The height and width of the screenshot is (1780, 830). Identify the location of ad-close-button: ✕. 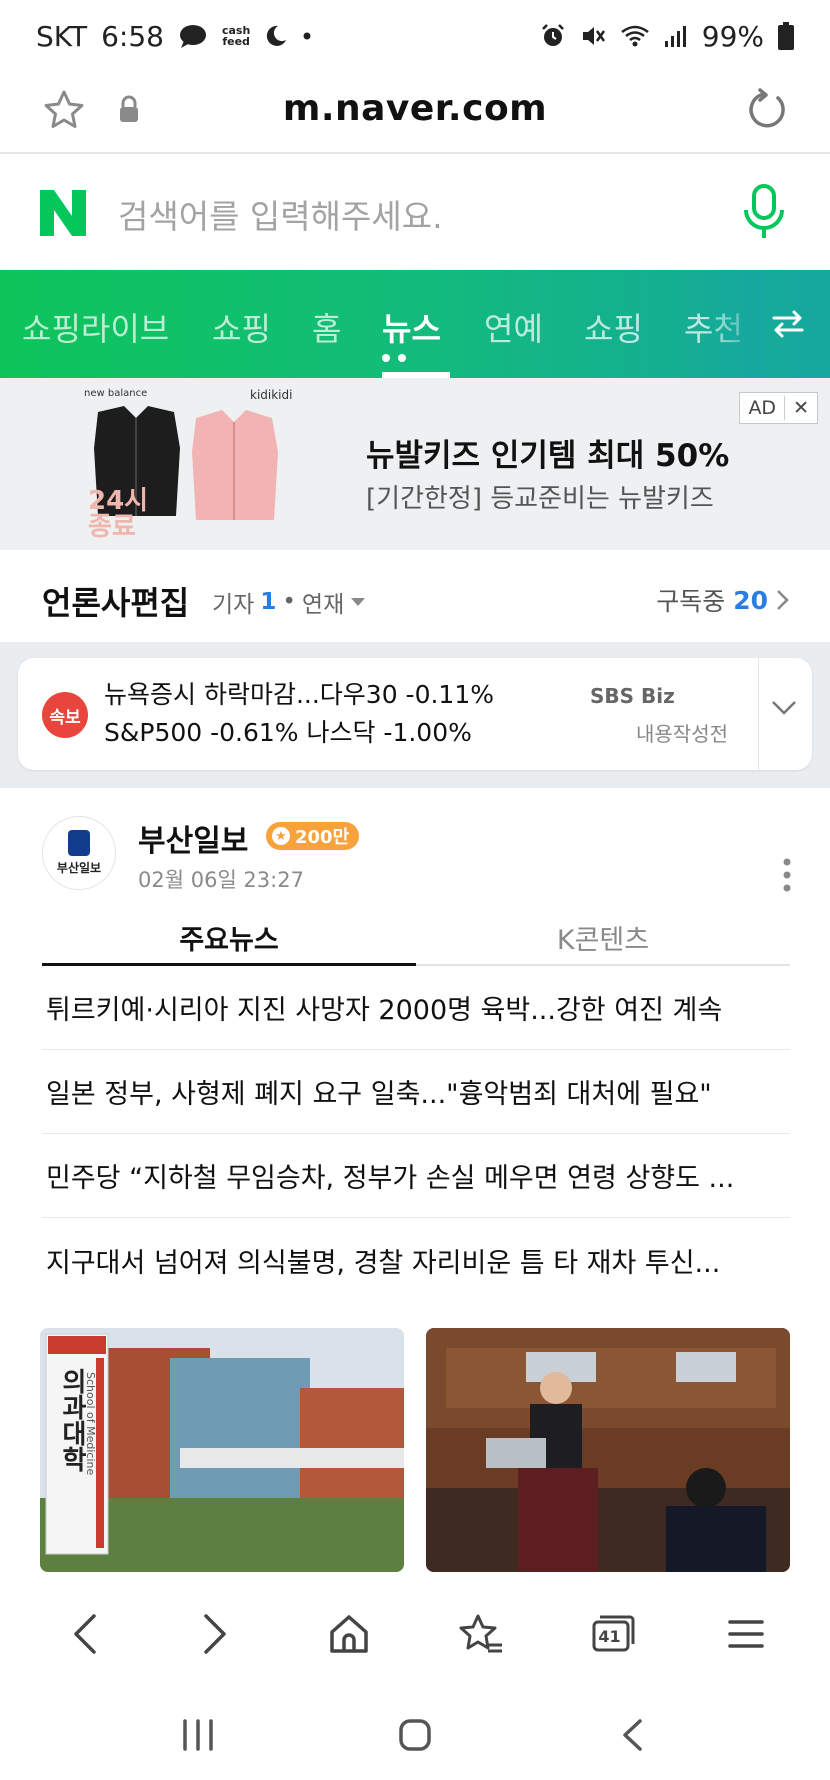
(801, 408).